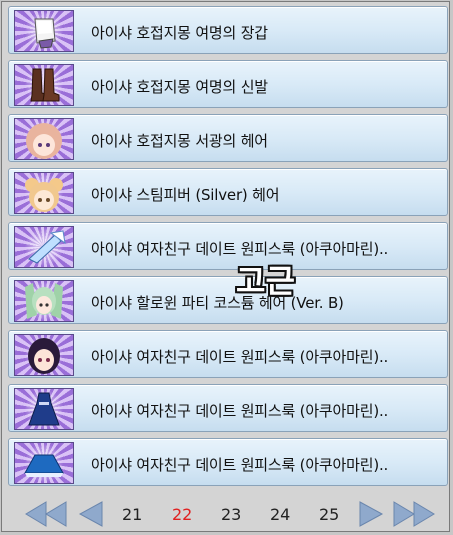 This screenshot has height=535, width=453. What do you see at coordinates (179, 33) in the screenshot?
I see `item-label: 아이샤 호접지몽 여명의 장갑` at bounding box center [179, 33].